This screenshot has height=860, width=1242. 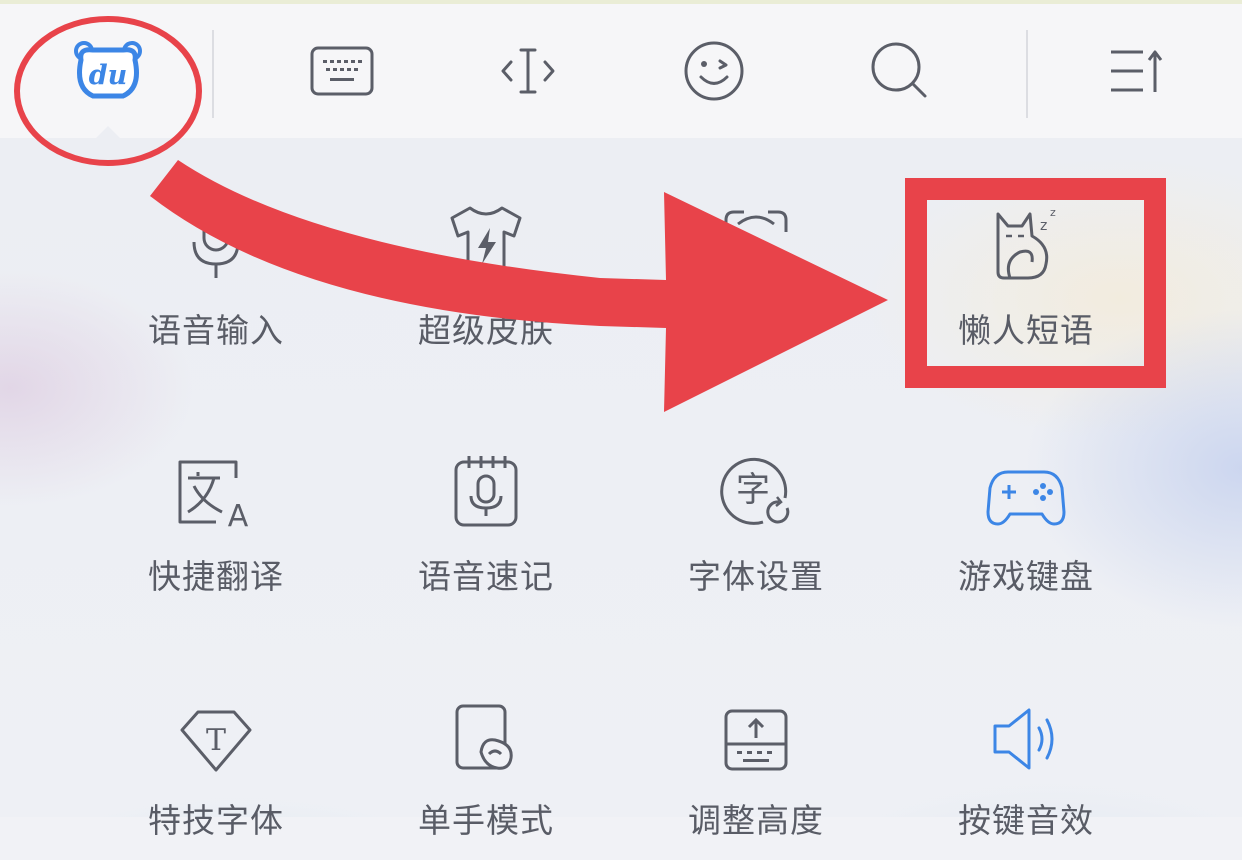 I want to click on search-button, so click(x=900, y=71).